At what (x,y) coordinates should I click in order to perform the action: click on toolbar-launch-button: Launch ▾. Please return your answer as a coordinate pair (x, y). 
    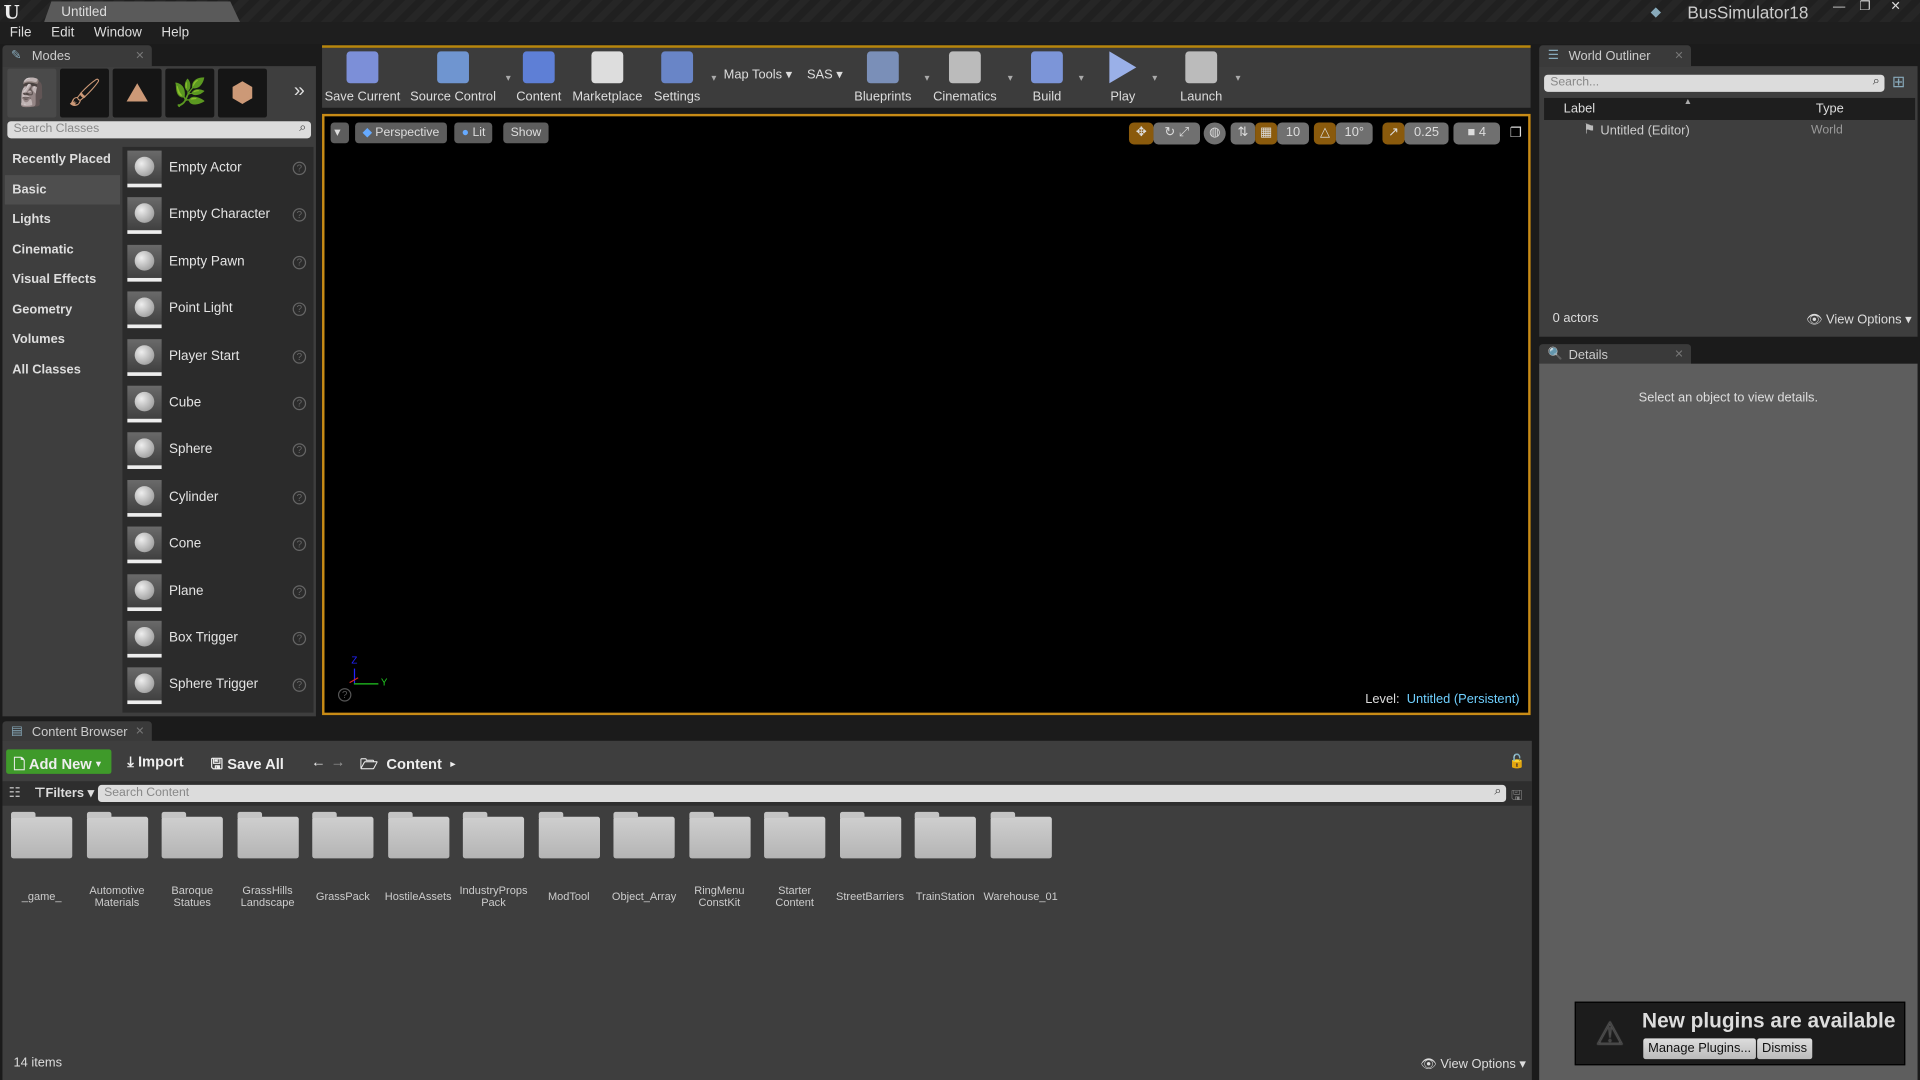
    Looking at the image, I should click on (1207, 78).